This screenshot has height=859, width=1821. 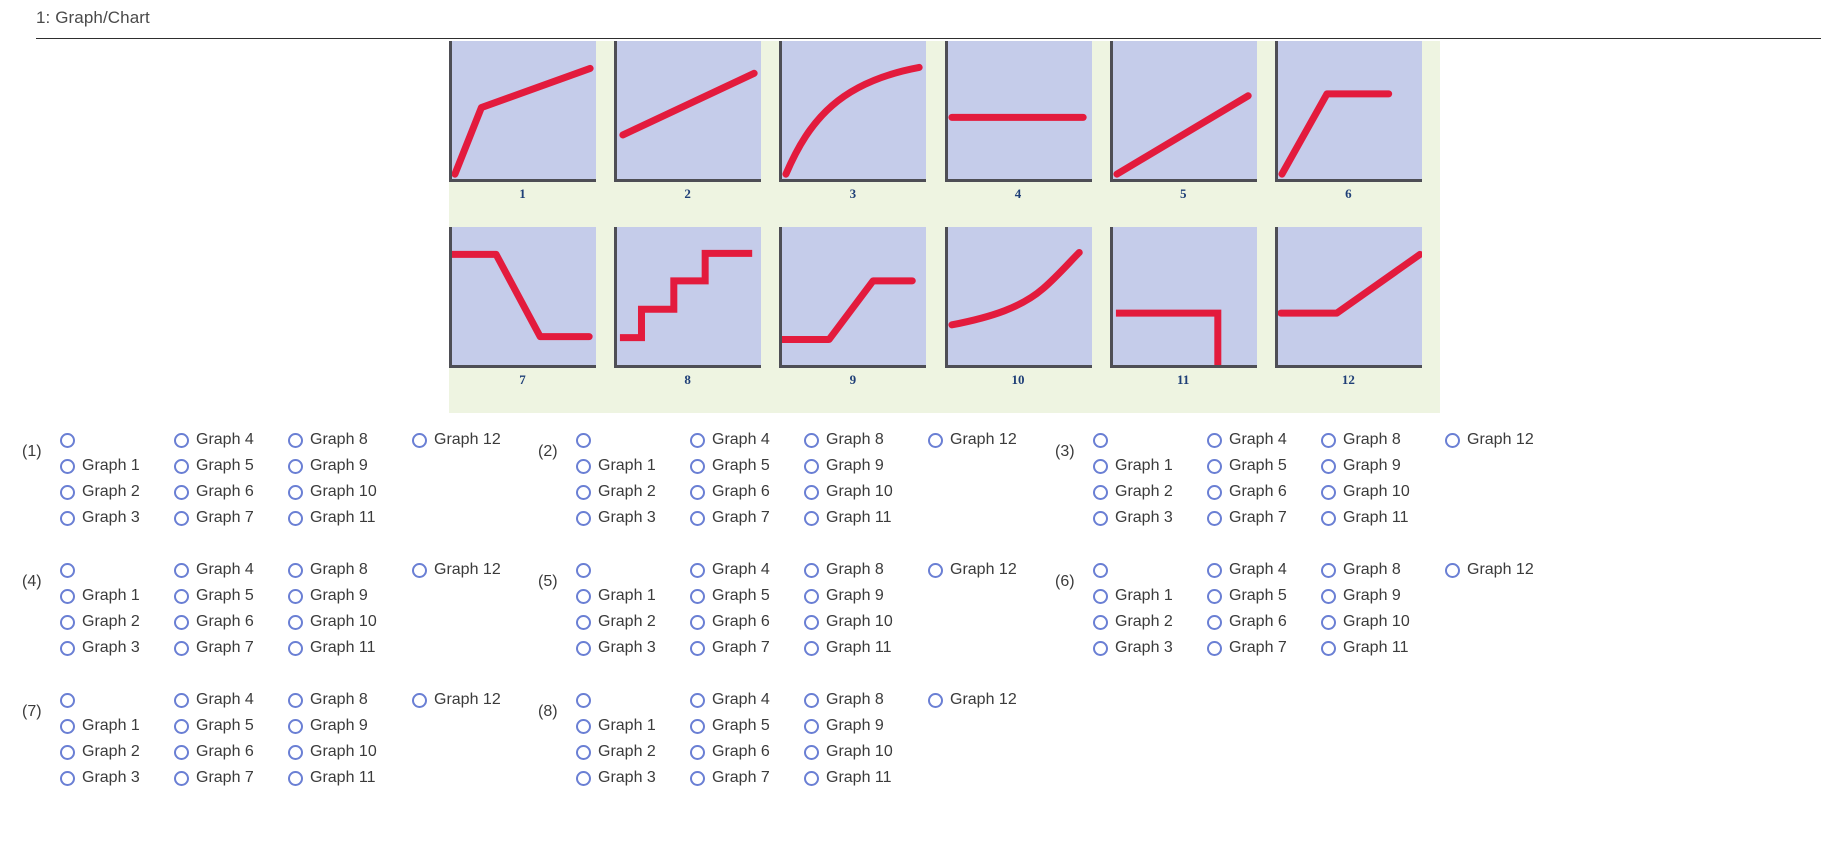 What do you see at coordinates (633, 440) in the screenshot?
I see `option-g2-blank` at bounding box center [633, 440].